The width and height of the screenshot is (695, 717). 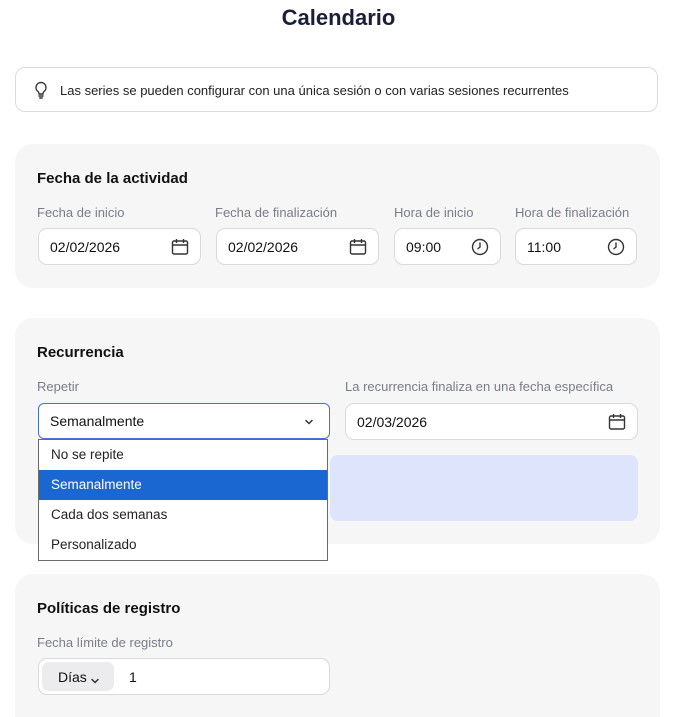 I want to click on start-time-label: Hora de inicio, so click(x=434, y=212).